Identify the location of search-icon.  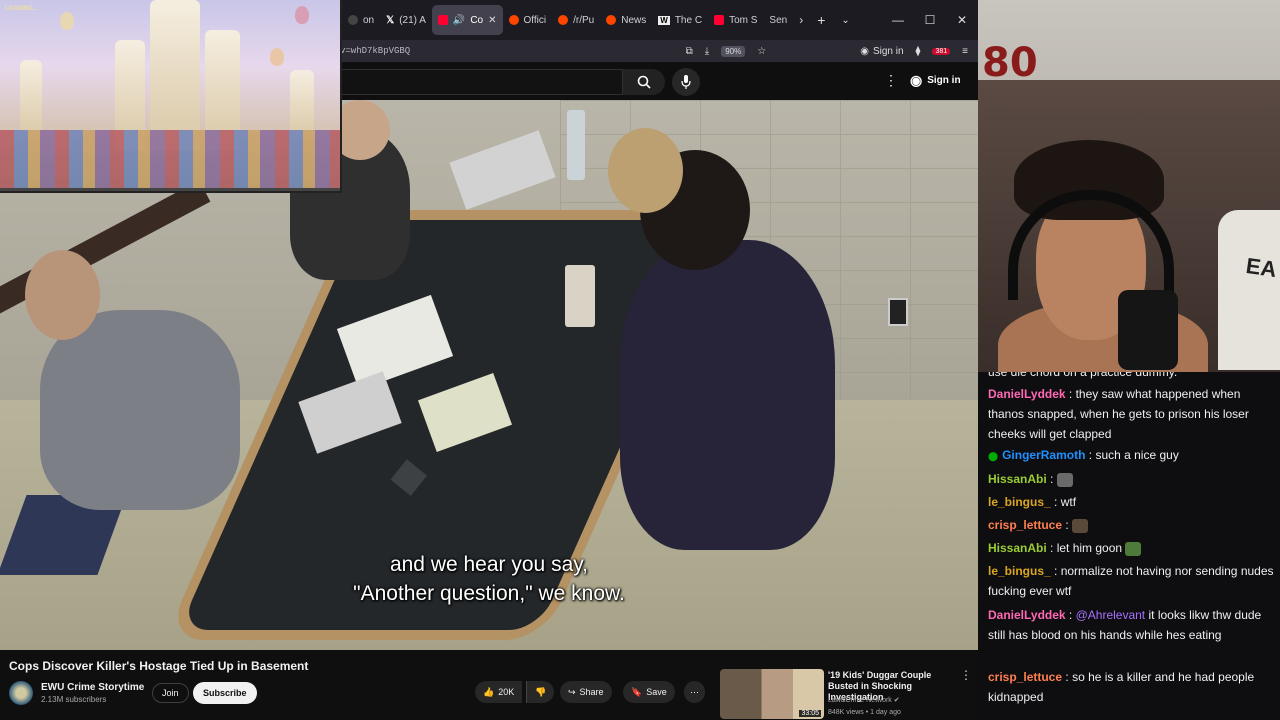
(644, 82).